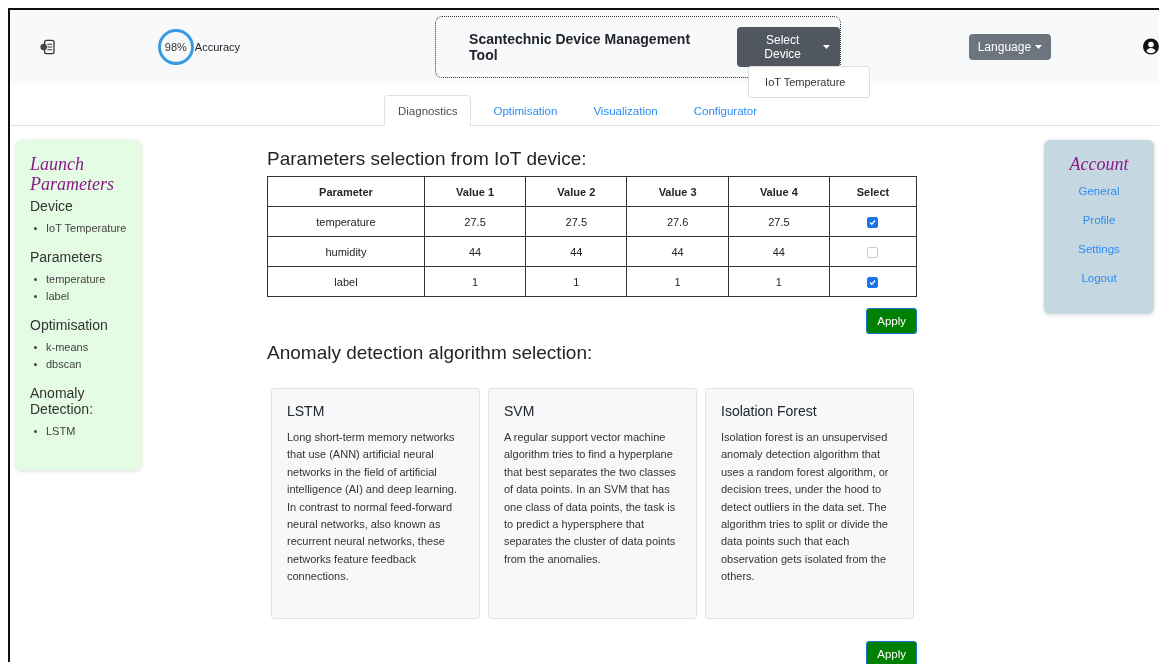 The height and width of the screenshot is (664, 1159). I want to click on tab: Optimisation, so click(525, 110).